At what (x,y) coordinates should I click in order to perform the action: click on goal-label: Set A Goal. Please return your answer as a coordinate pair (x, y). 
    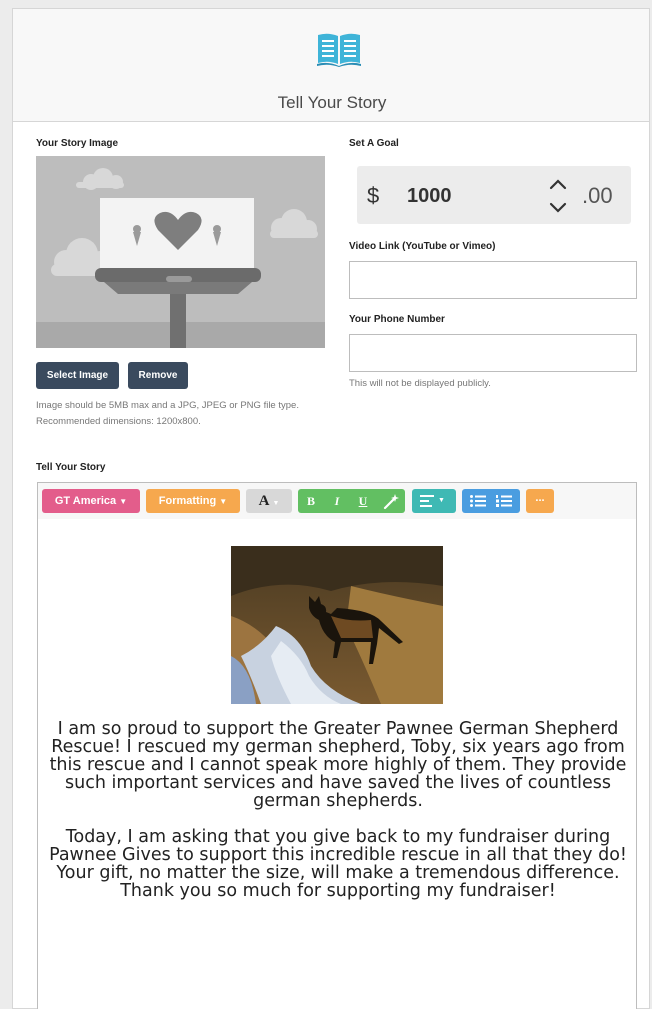
    Looking at the image, I should click on (374, 143).